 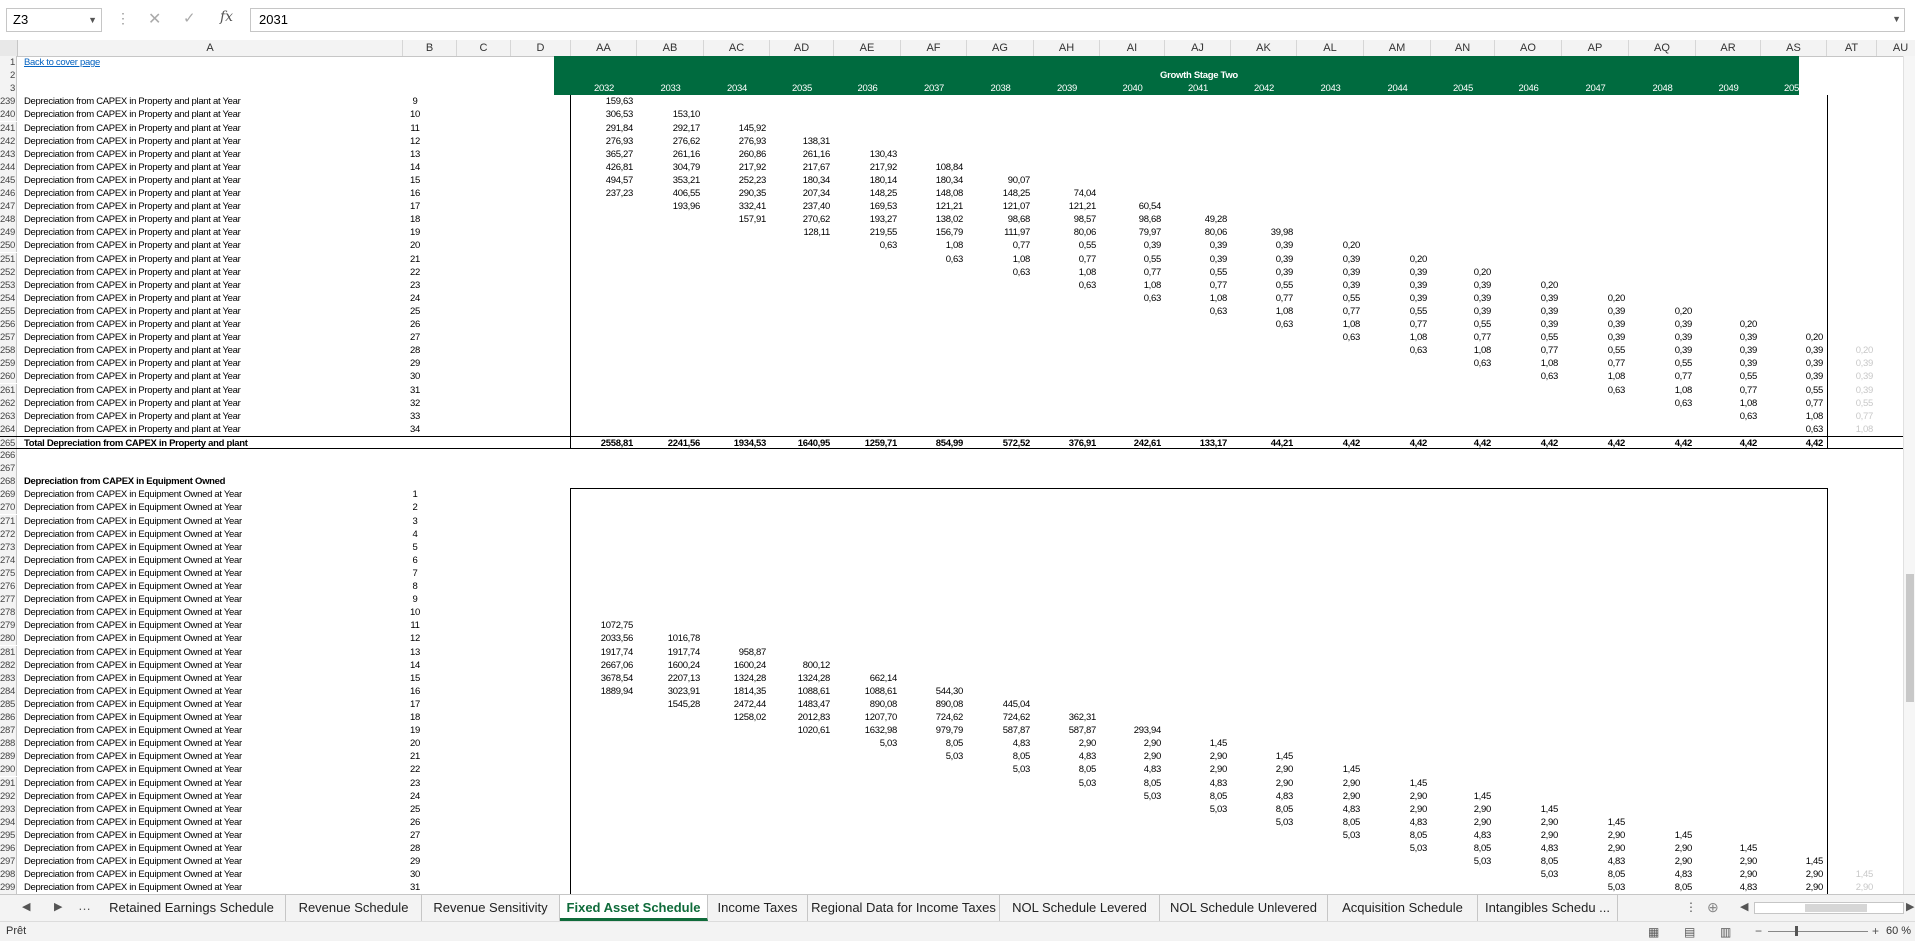 I want to click on cell-aj: 4,83, so click(x=1196, y=783).